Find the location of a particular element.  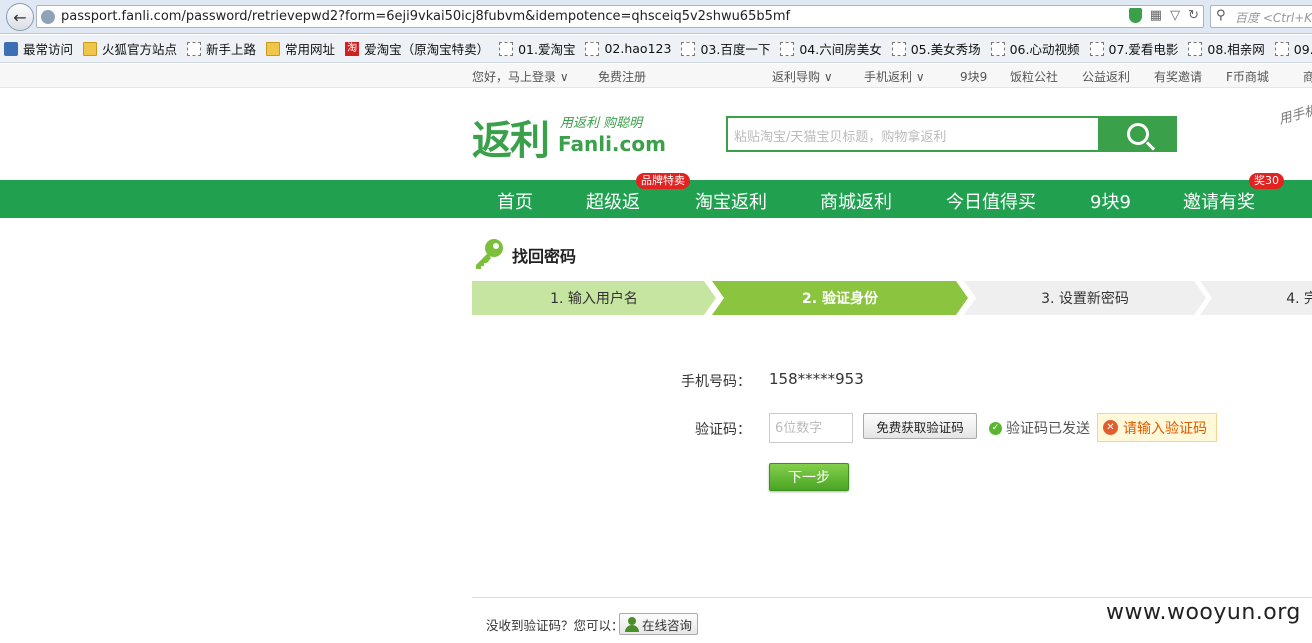

next-step-button: 下一步 is located at coordinates (809, 477).